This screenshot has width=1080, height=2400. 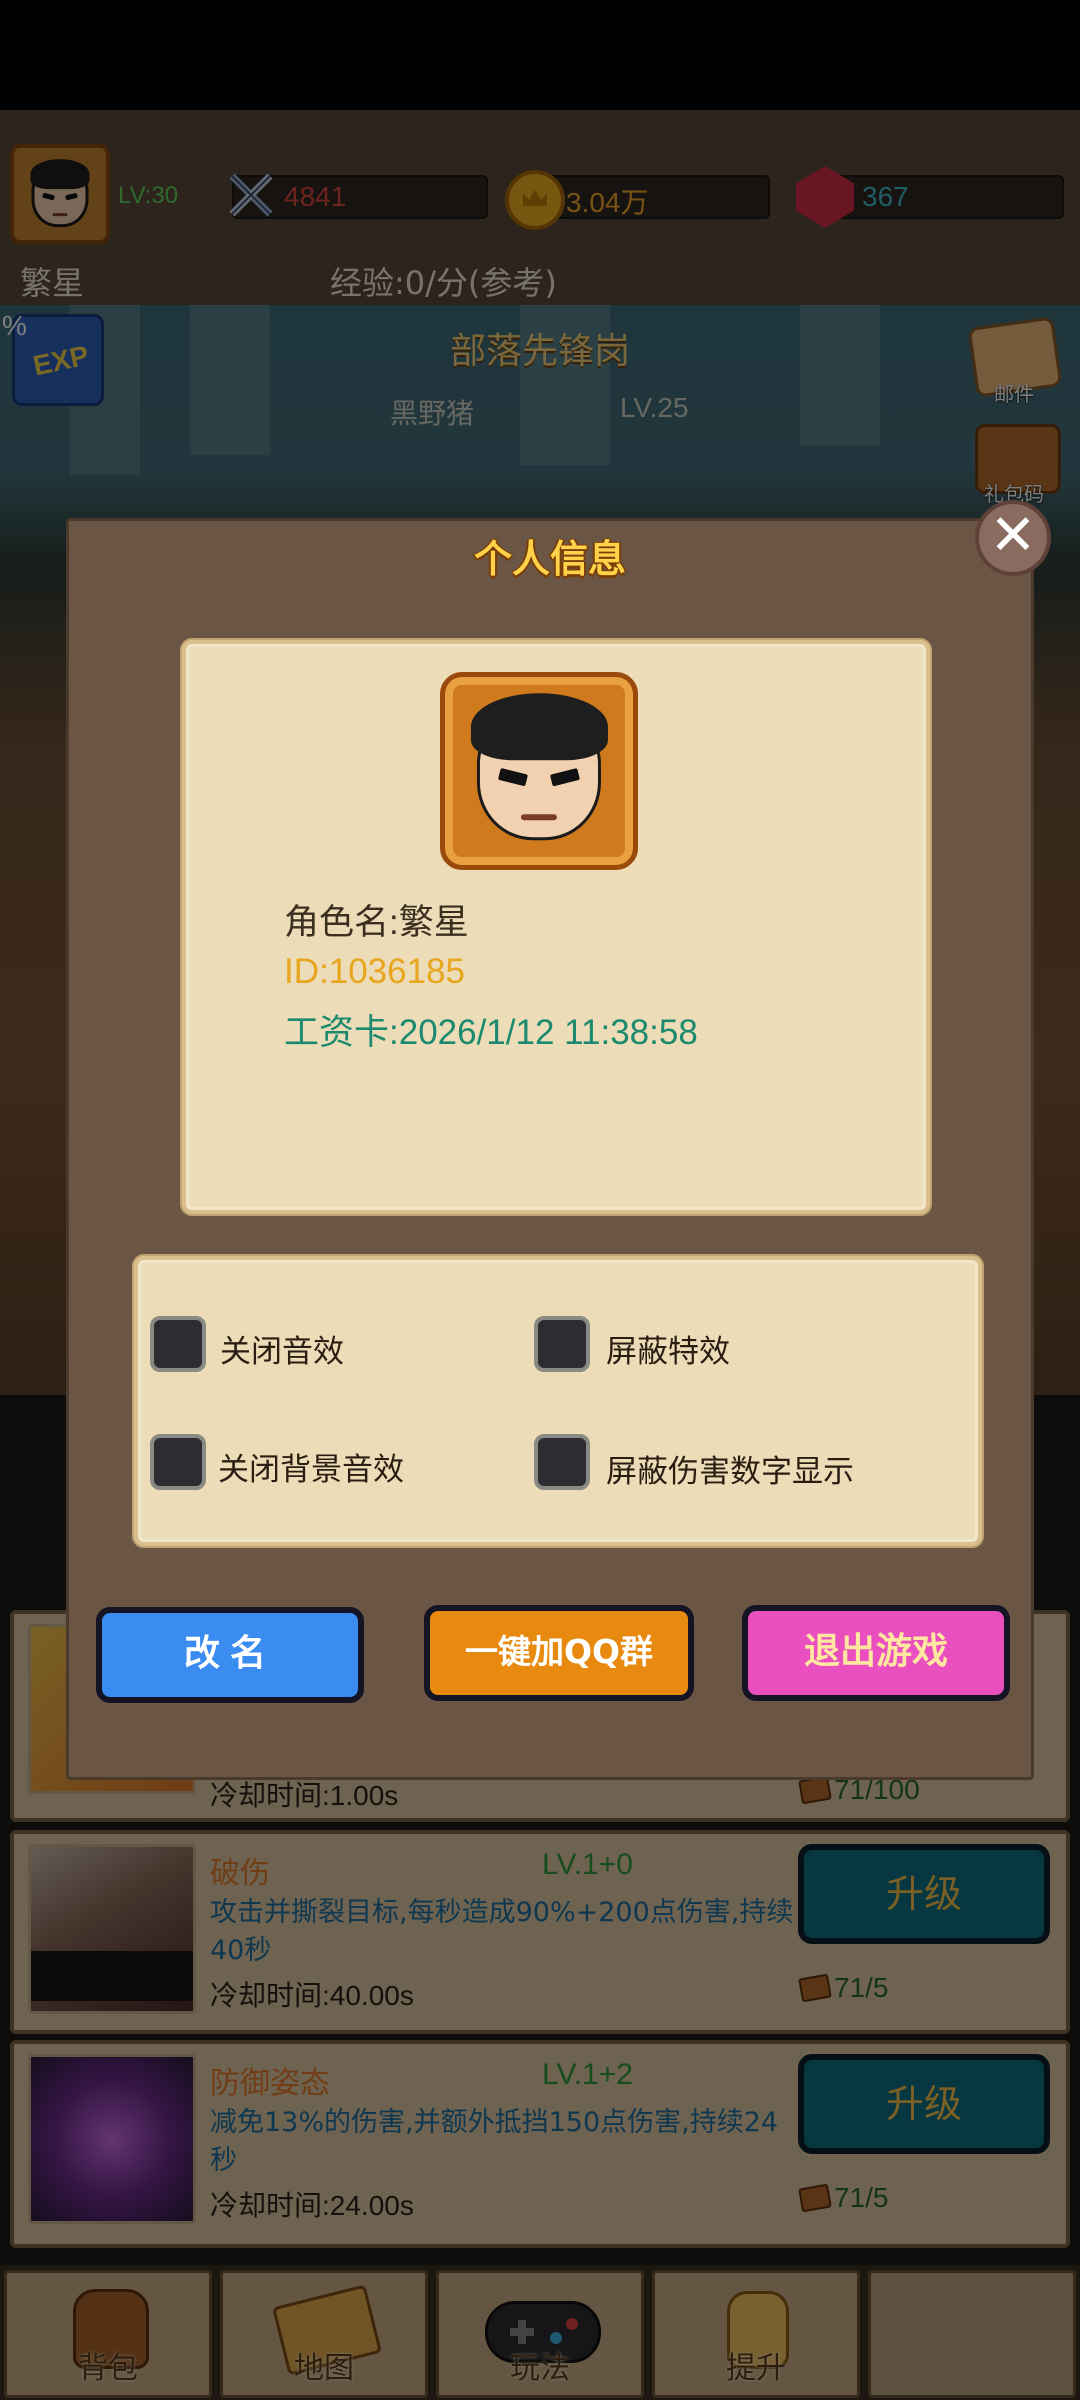 What do you see at coordinates (558, 1401) in the screenshot?
I see `settings-panel` at bounding box center [558, 1401].